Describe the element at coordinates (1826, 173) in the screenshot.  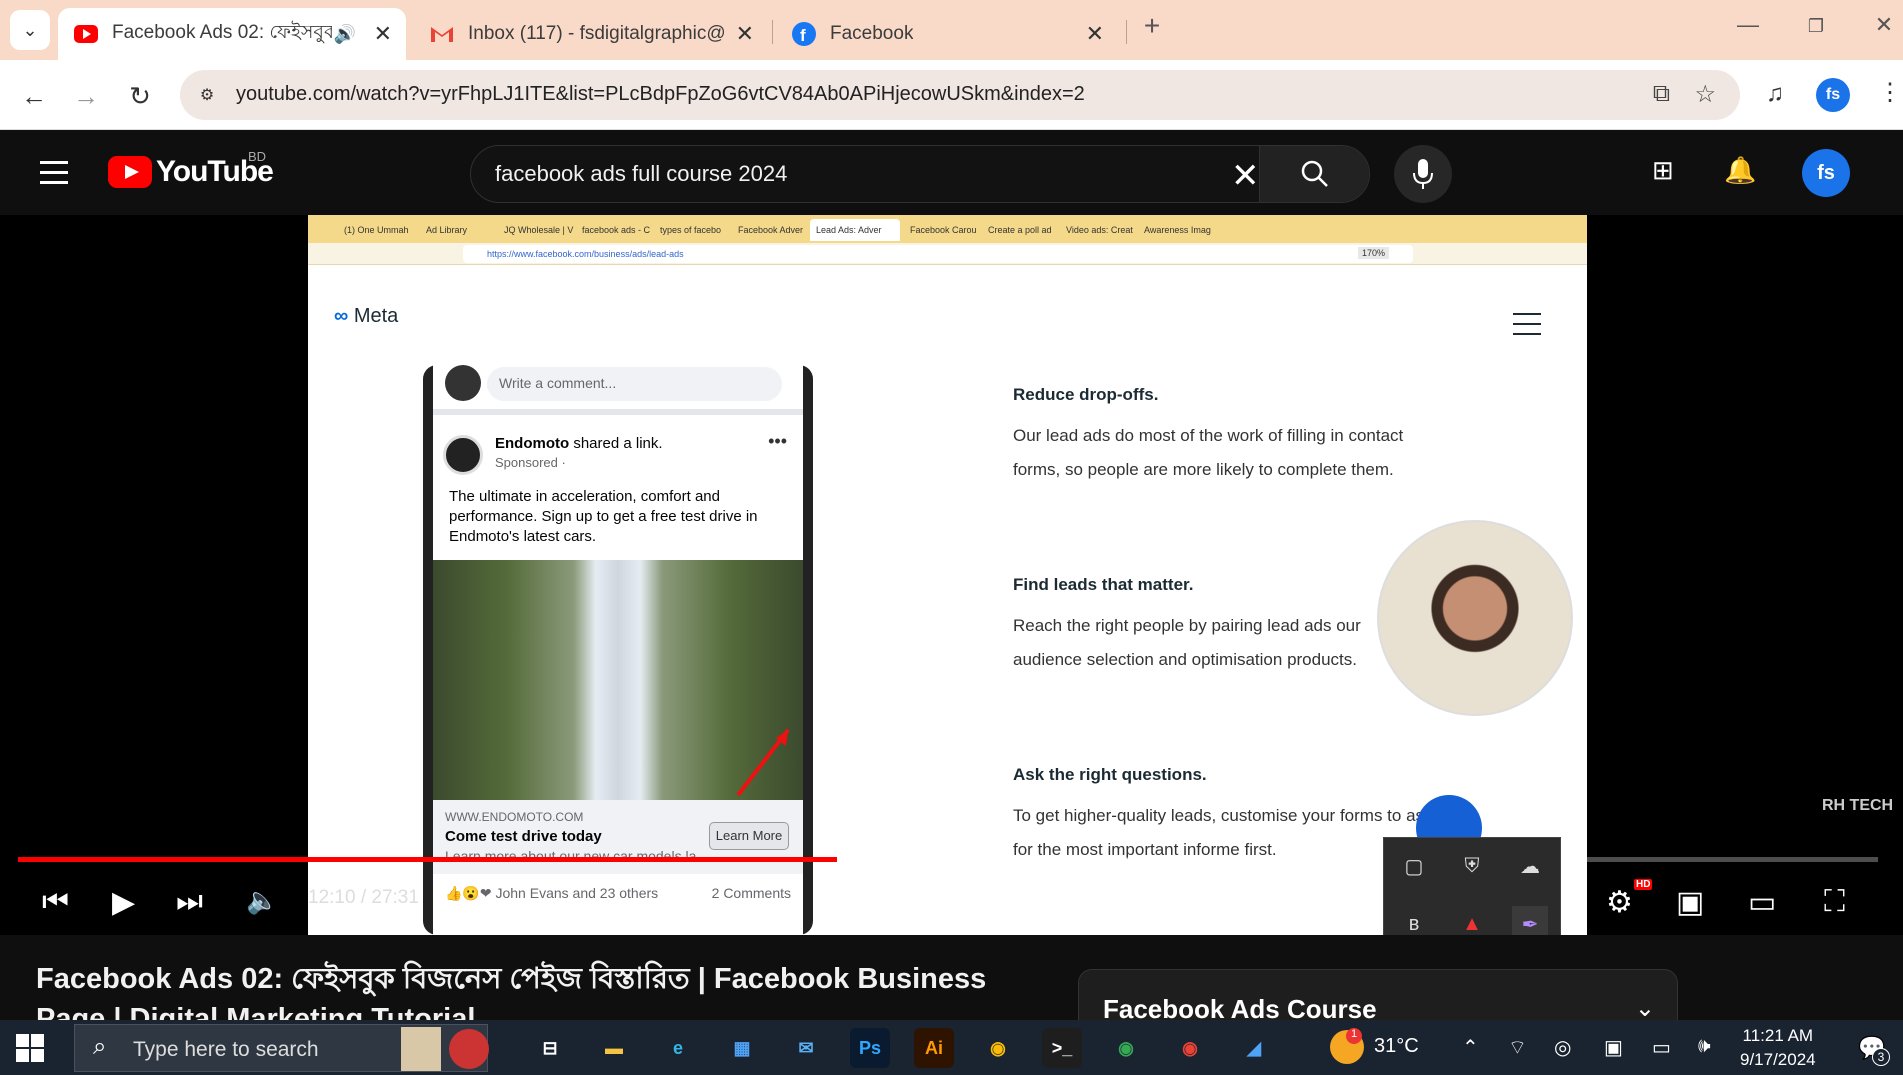
I see `account-avatar: fs` at that location.